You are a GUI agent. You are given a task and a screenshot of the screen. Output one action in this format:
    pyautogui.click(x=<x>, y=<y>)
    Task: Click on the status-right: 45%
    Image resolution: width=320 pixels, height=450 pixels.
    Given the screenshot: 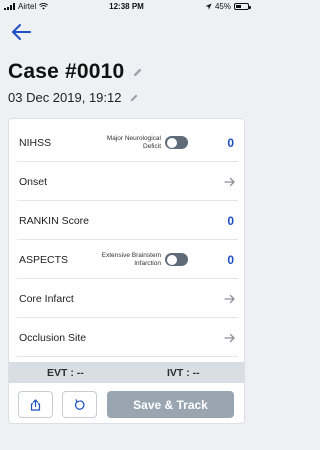 What is the action you would take?
    pyautogui.click(x=228, y=6)
    